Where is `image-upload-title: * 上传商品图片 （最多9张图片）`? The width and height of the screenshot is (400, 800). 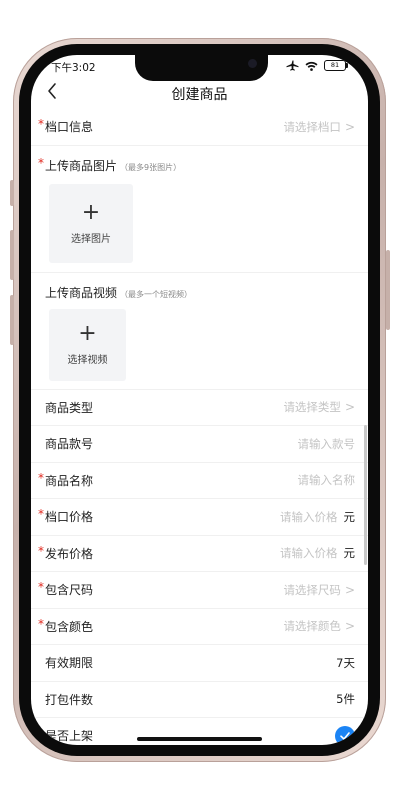 image-upload-title: * 上传商品图片 （最多9张图片） is located at coordinates (110, 165).